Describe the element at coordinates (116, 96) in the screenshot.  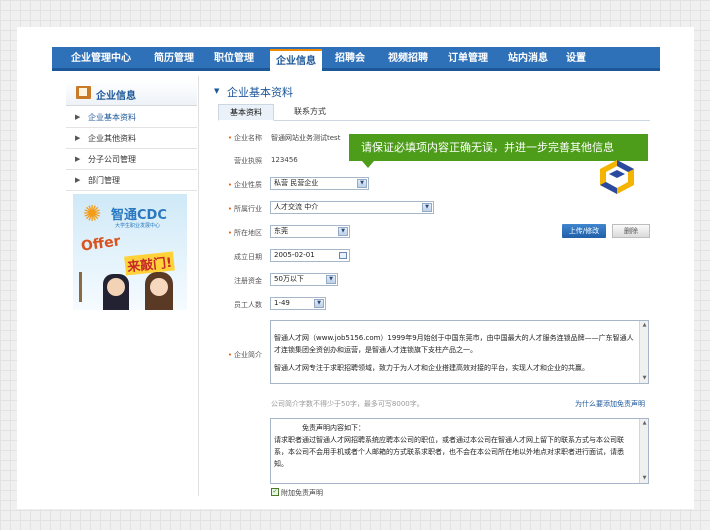
I see `sidebar-title: 企业信息` at that location.